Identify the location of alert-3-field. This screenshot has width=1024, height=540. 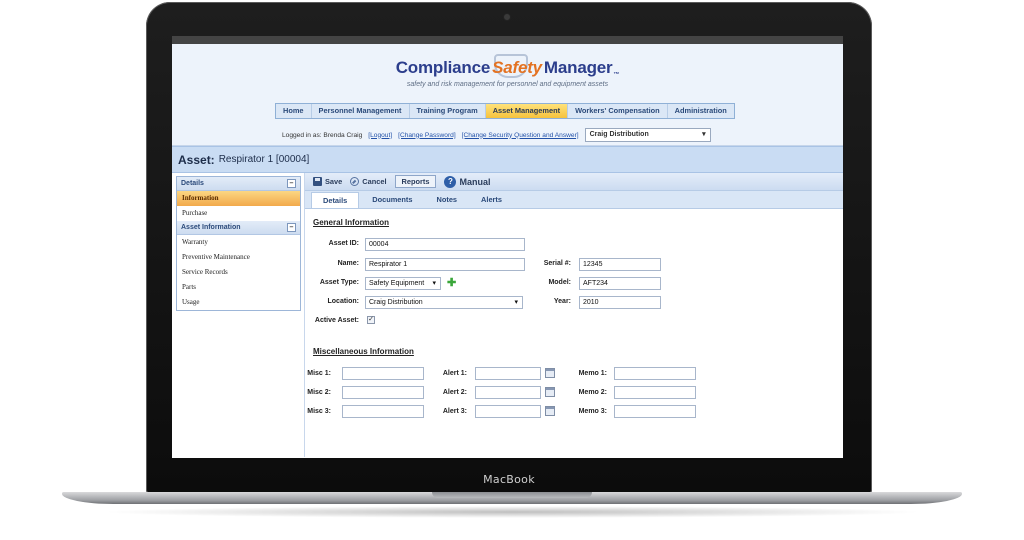
(508, 411).